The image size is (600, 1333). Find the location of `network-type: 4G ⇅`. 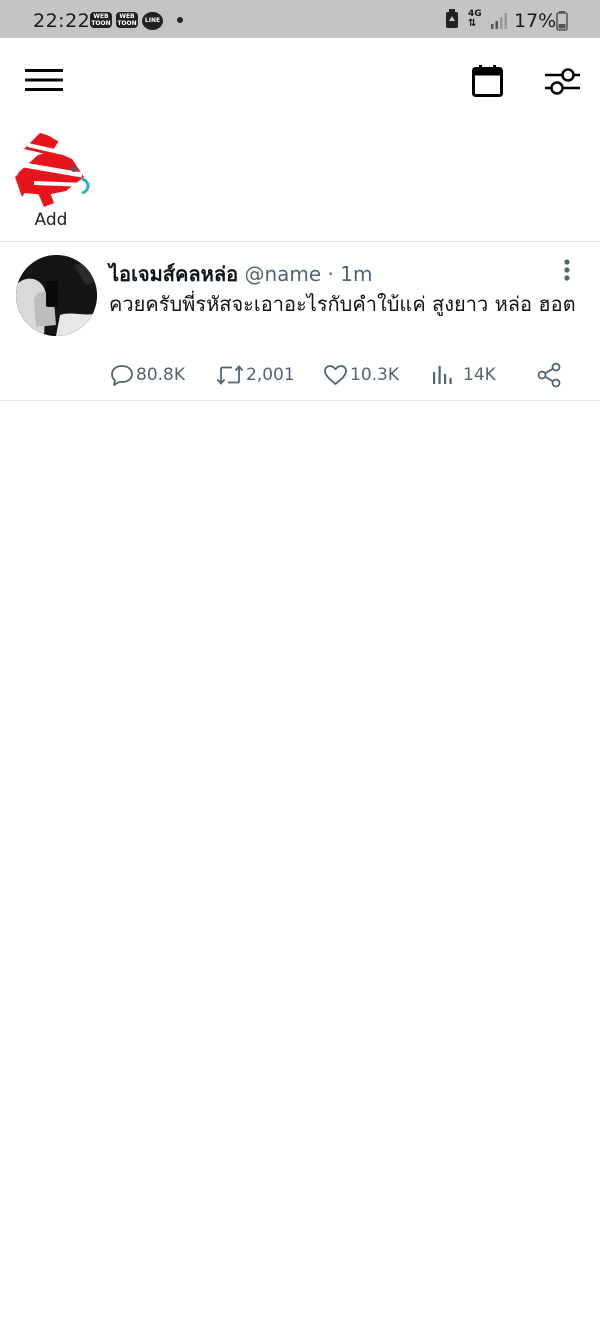

network-type: 4G ⇅ is located at coordinates (475, 19).